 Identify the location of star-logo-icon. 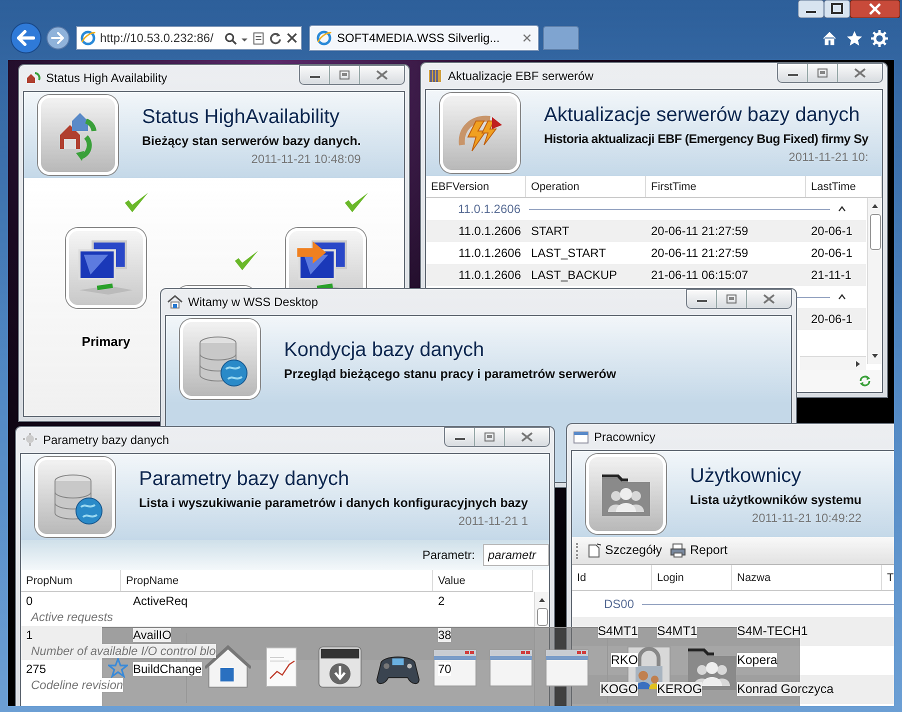
(118, 668).